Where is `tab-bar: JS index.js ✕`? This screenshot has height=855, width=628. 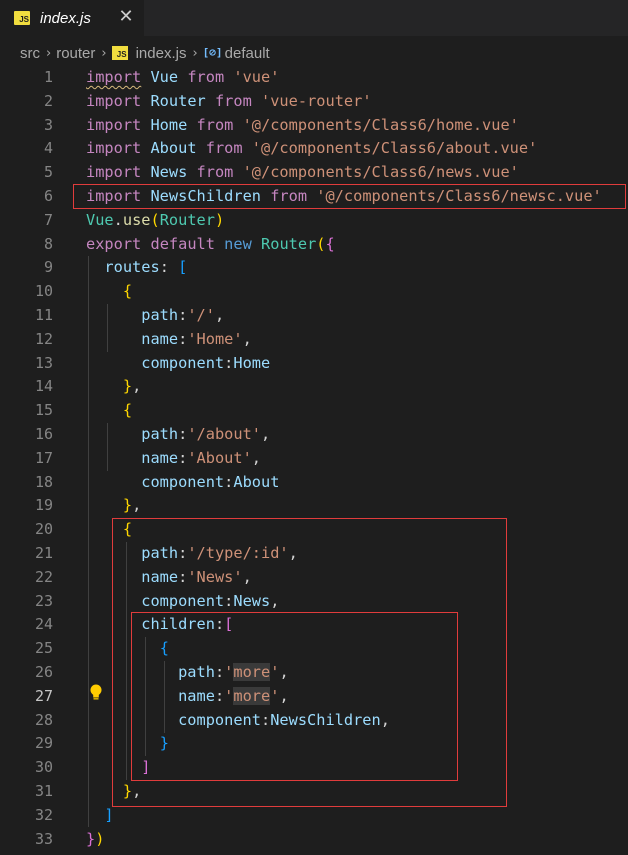 tab-bar: JS index.js ✕ is located at coordinates (314, 18).